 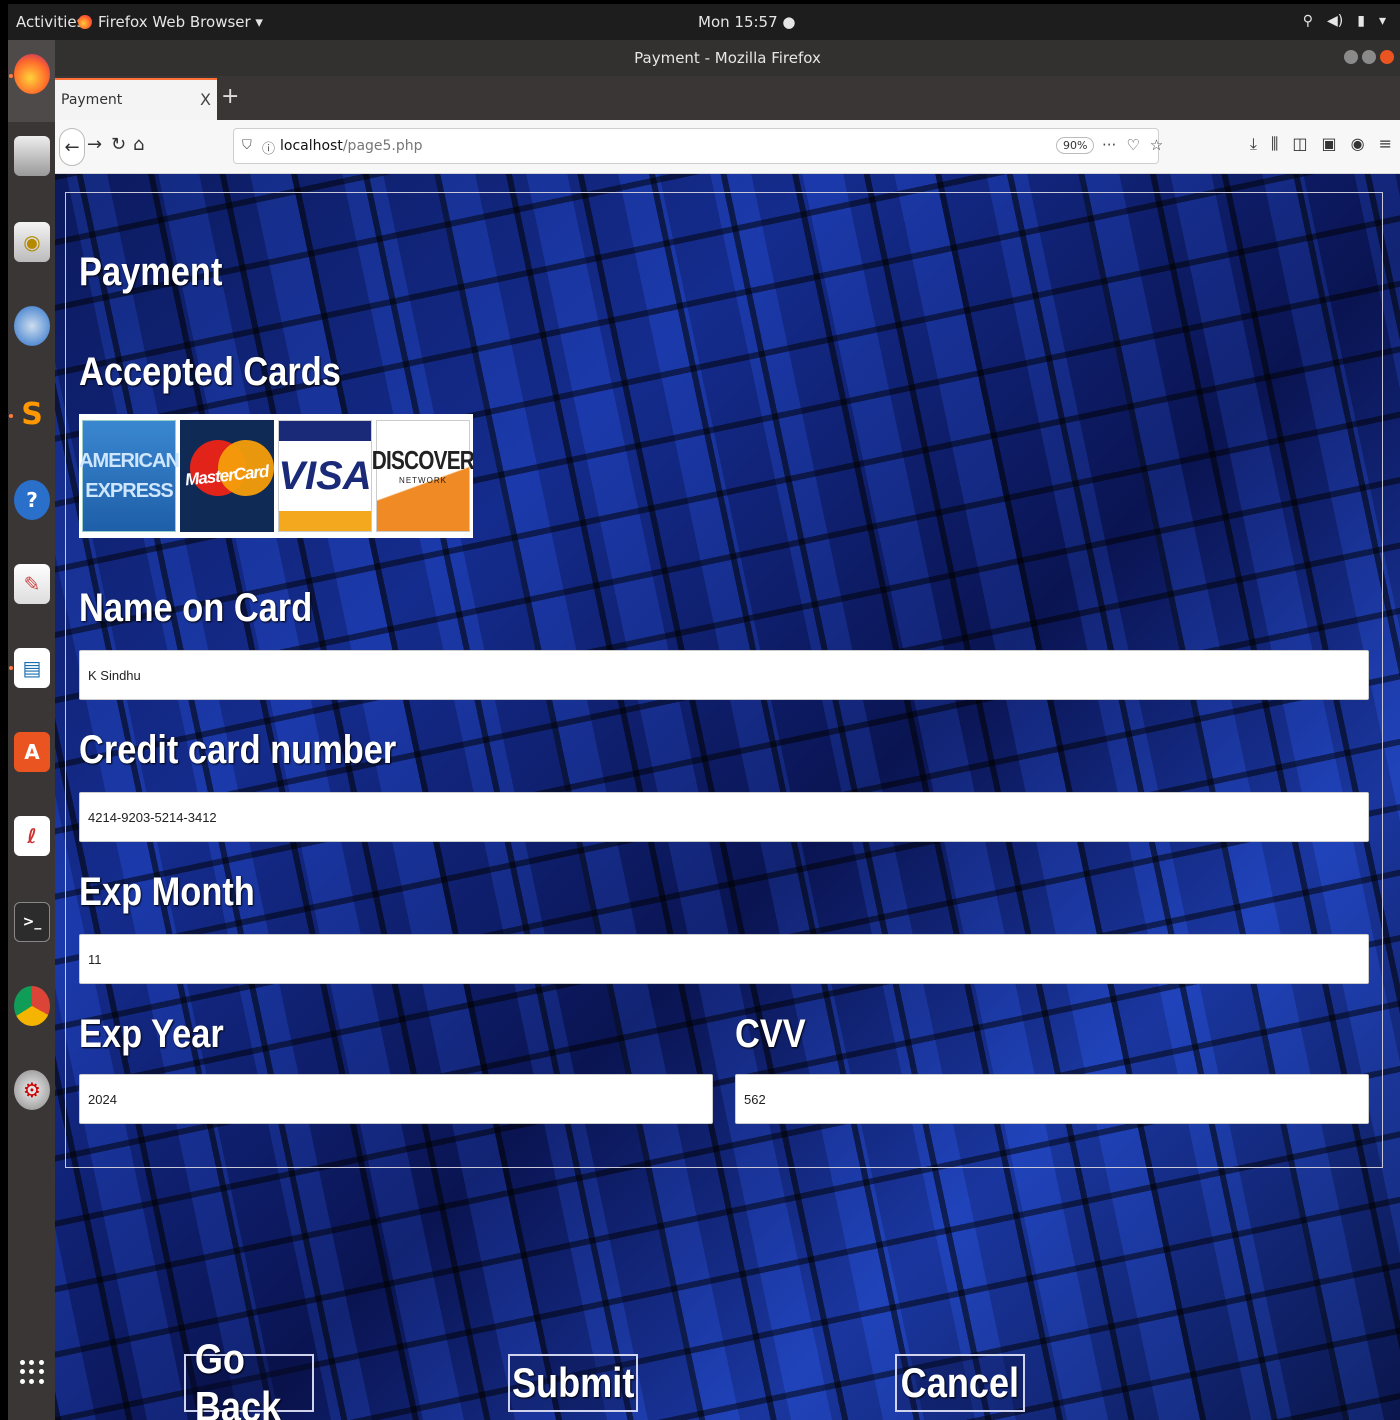 What do you see at coordinates (180, 22) in the screenshot?
I see `app-menu-label: Firefox Web Browser ▾` at bounding box center [180, 22].